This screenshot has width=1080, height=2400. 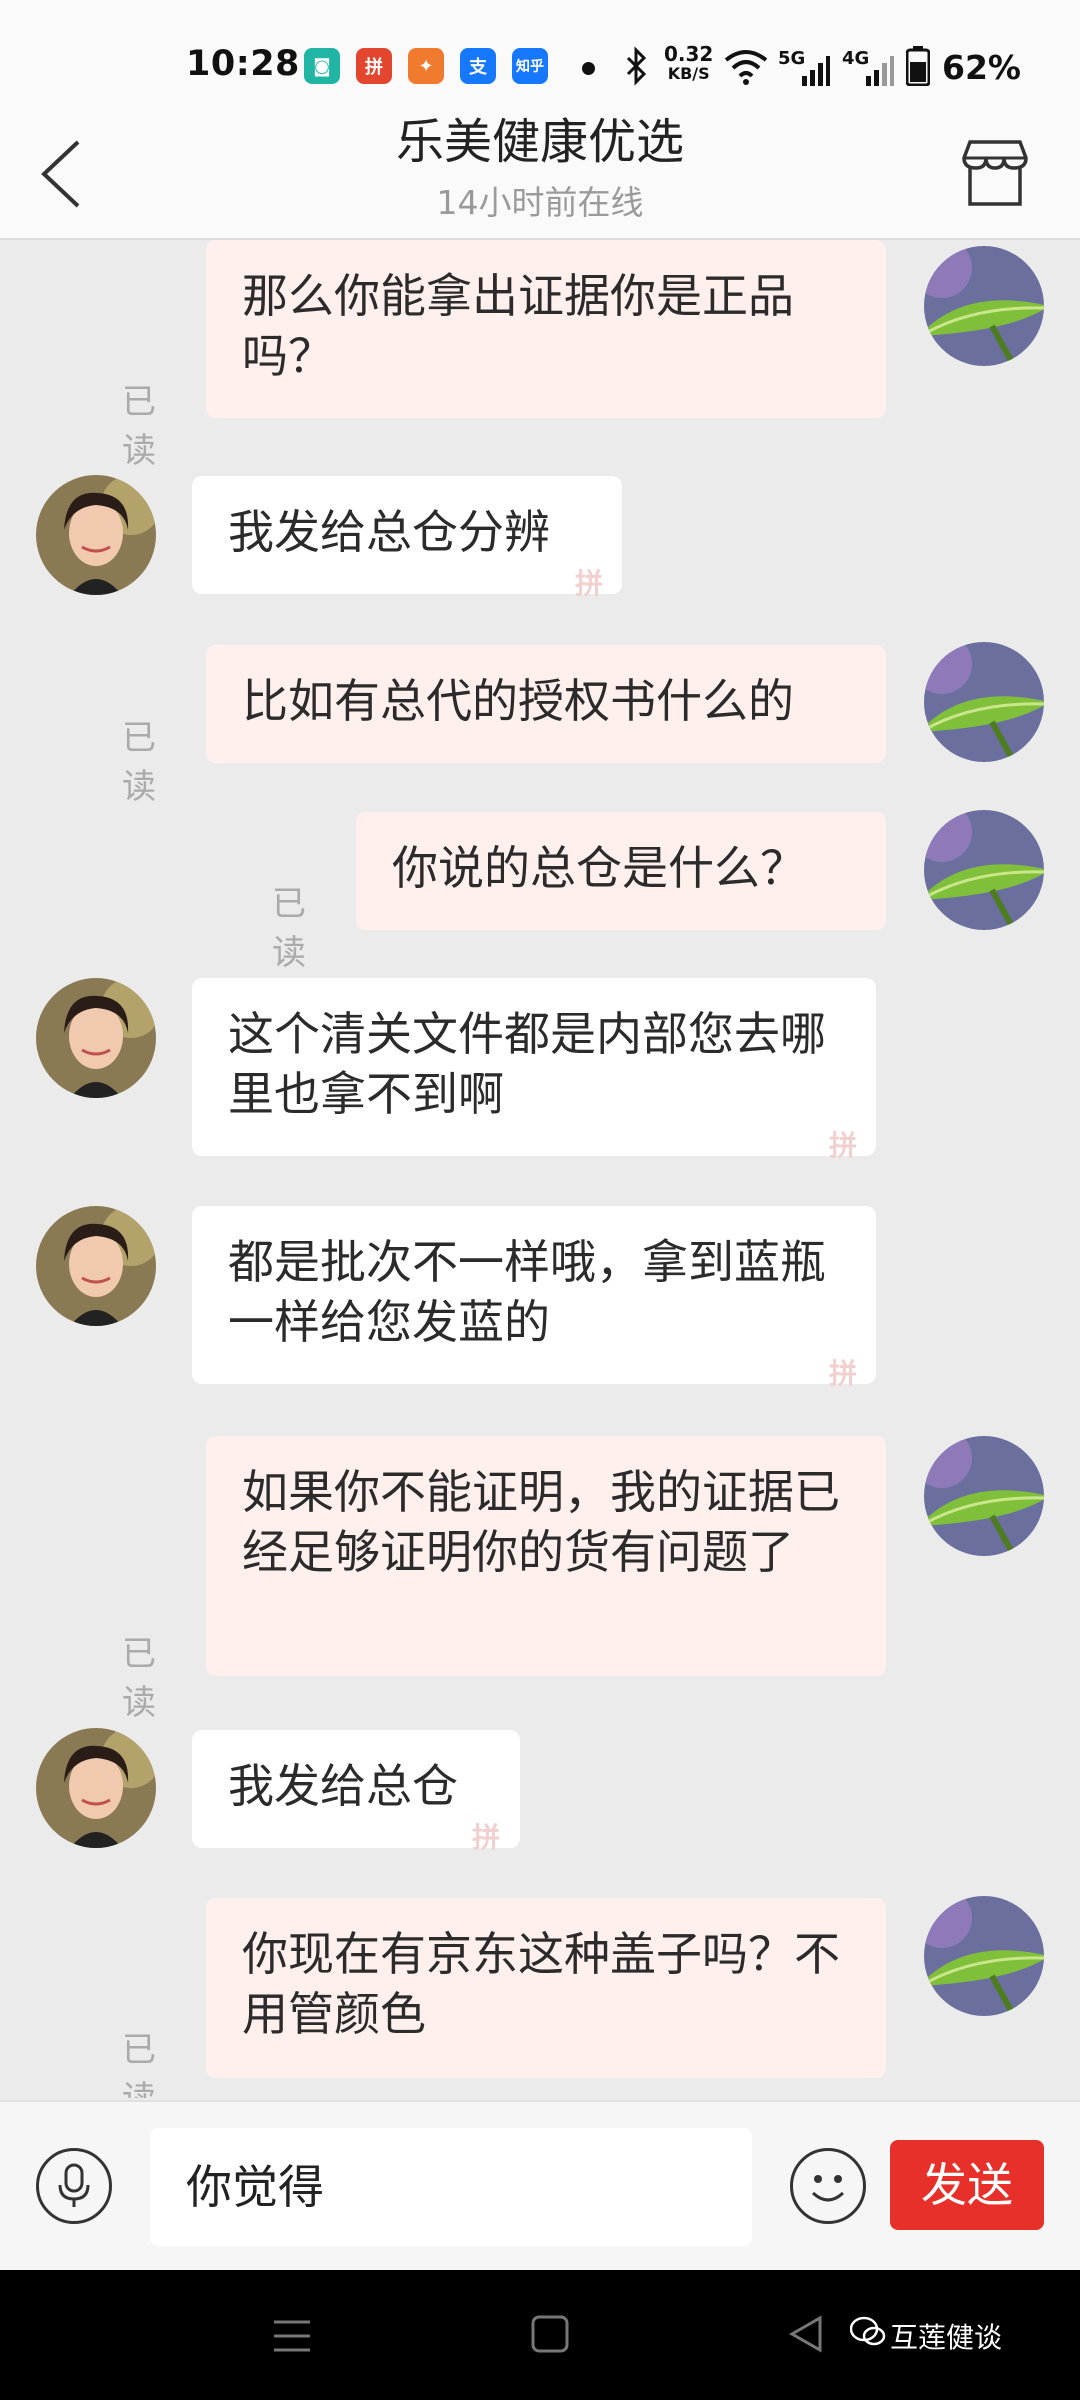 I want to click on network-speed: 0.32 KB/S, so click(x=688, y=64).